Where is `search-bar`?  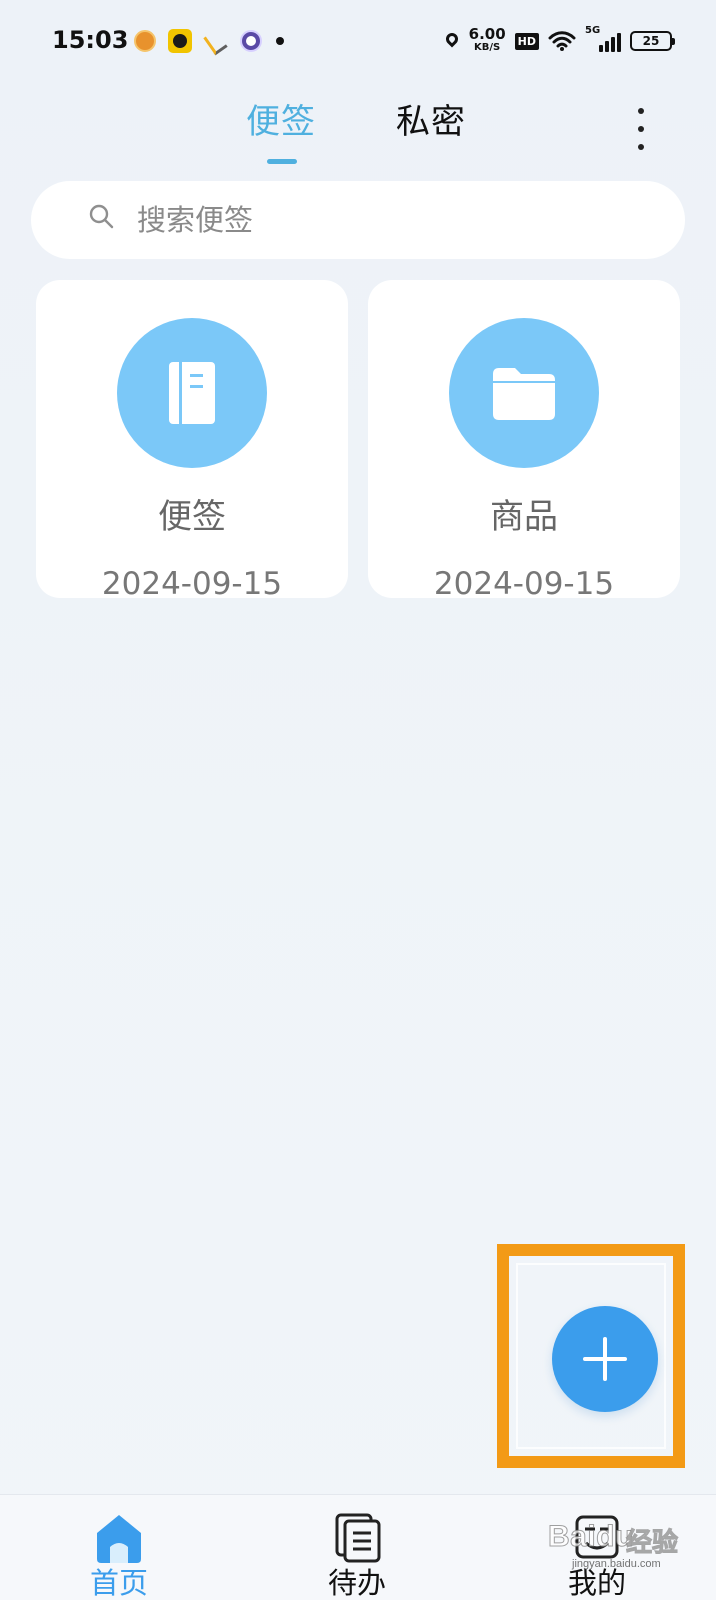
search-bar is located at coordinates (358, 220).